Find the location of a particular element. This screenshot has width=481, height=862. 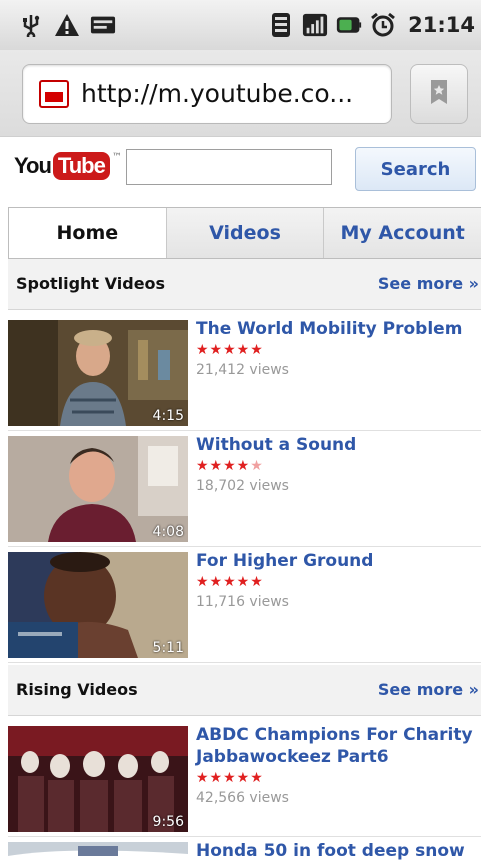

video-duration: 4:15 is located at coordinates (168, 416).